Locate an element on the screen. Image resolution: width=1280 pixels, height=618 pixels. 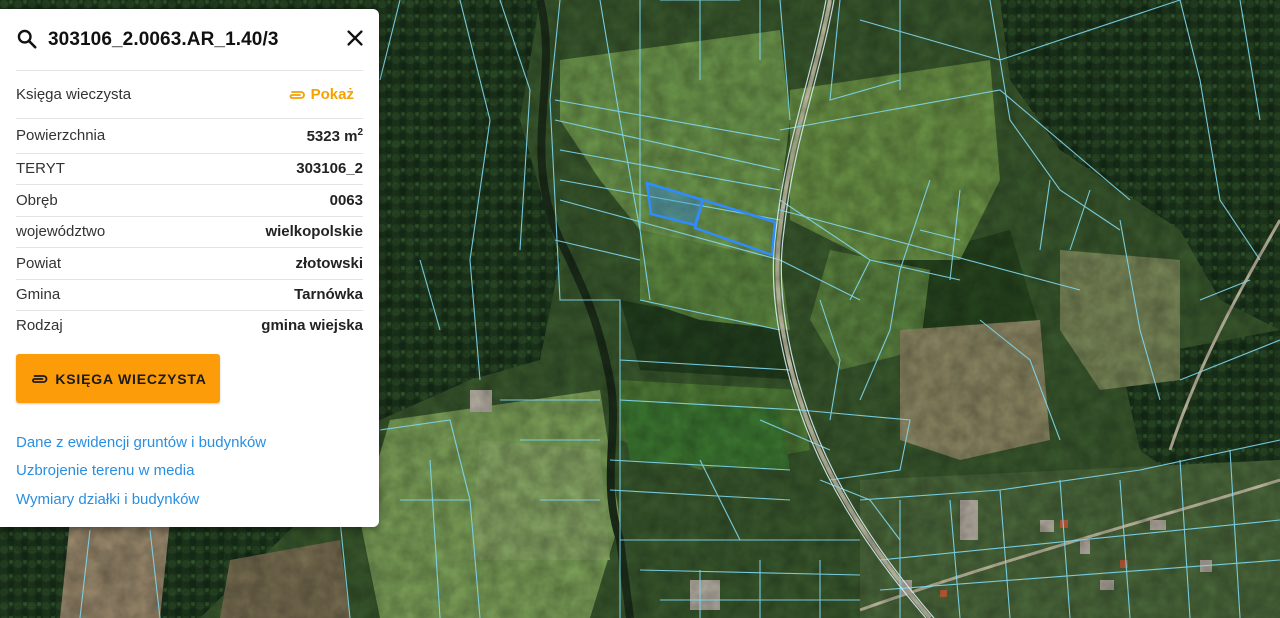
info-row-commune: Gmina Tarnówka is located at coordinates (189, 295).